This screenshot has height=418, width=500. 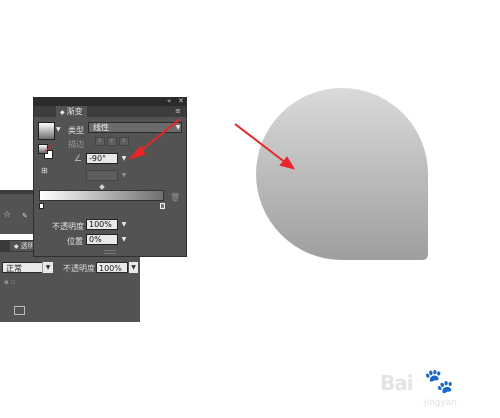 I want to click on angle-input: -90°, so click(x=102, y=158).